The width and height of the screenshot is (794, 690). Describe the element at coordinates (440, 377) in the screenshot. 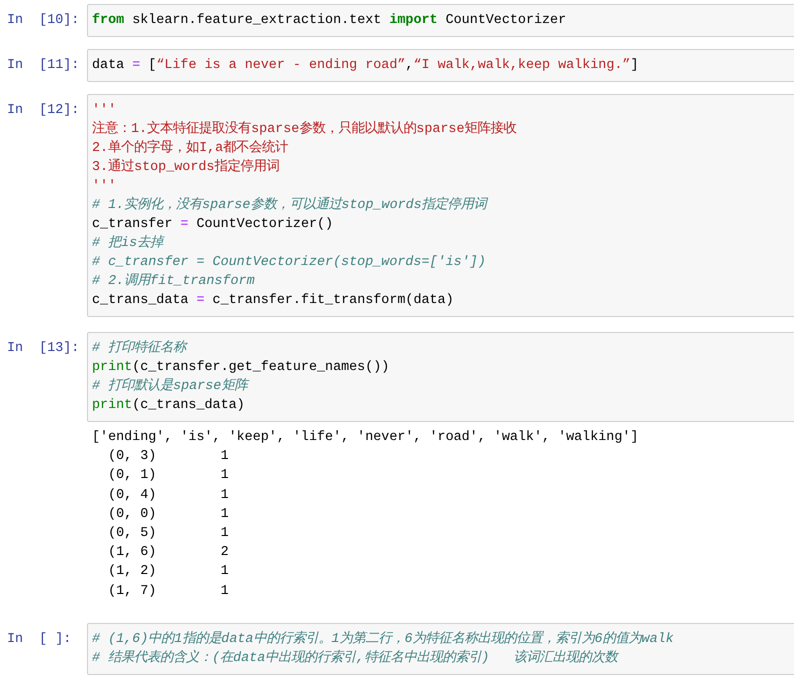

I see `code-cell: # 打印特征名称 print(c_transfer.get_feature_names()) # 打印默认是sparse矩阵 print(c_trans_data)` at that location.